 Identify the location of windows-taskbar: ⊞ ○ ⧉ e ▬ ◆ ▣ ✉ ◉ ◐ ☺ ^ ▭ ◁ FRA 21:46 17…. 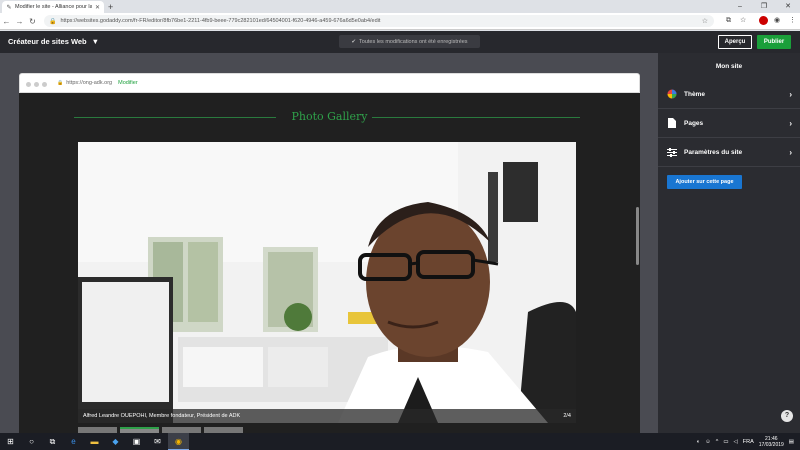
(400, 441).